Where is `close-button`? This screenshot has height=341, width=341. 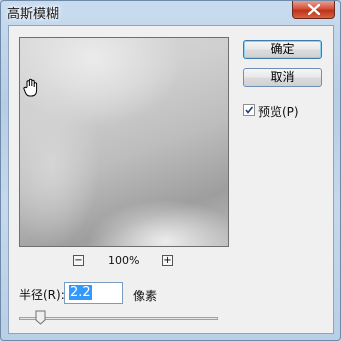 close-button is located at coordinates (313, 10).